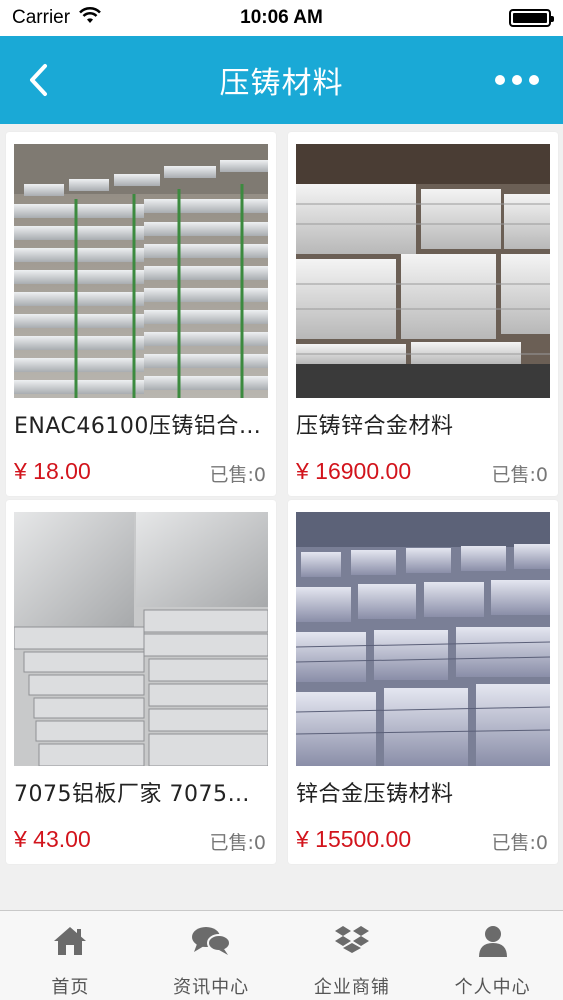 The width and height of the screenshot is (563, 1000). What do you see at coordinates (70, 987) in the screenshot?
I see `tab-label: 首页` at bounding box center [70, 987].